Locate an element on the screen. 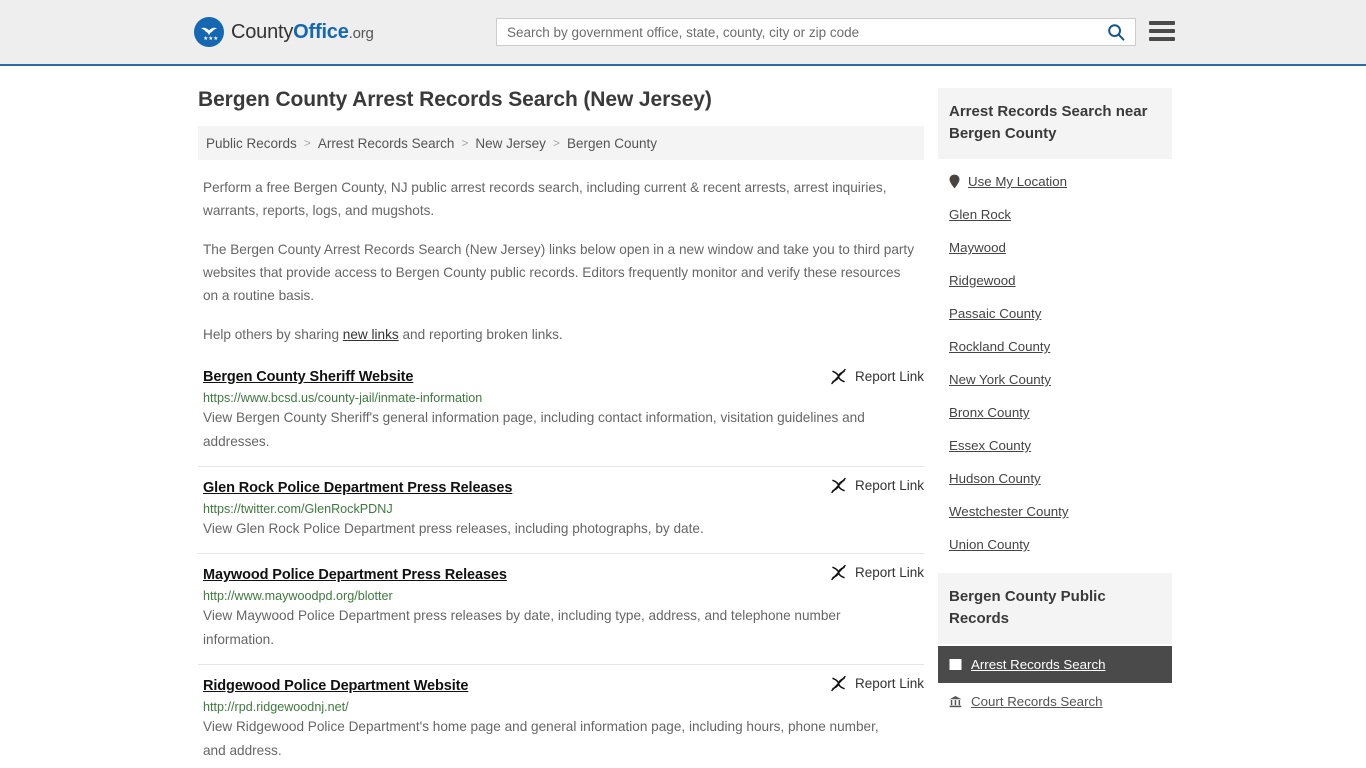  sidebar-item-court-records-search: Court Records Search is located at coordinates (1055, 701).